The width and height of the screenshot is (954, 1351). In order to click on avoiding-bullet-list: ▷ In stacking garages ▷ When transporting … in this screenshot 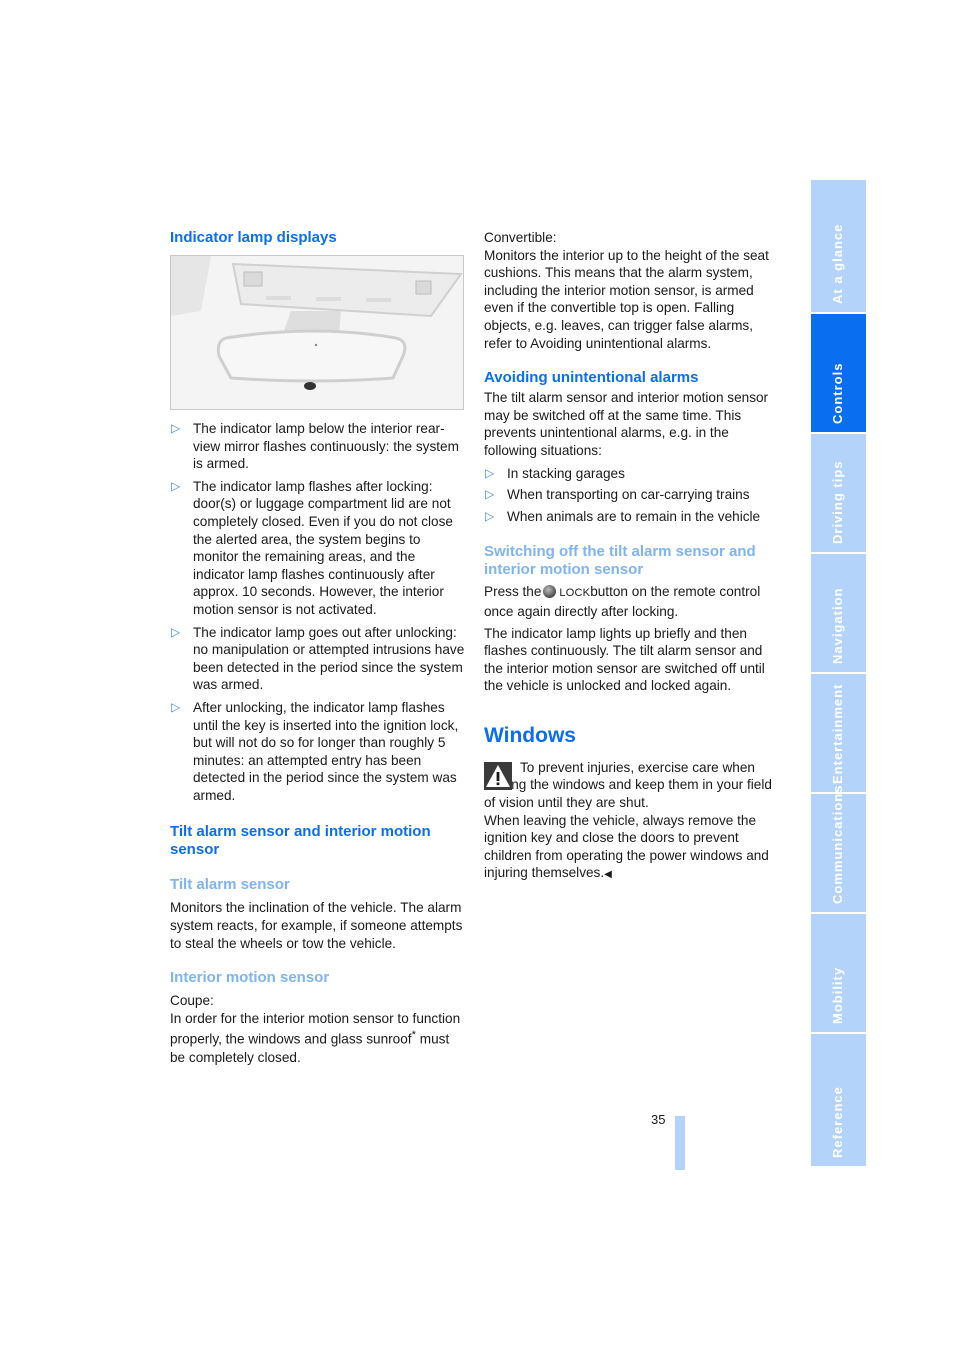, I will do `click(632, 495)`.